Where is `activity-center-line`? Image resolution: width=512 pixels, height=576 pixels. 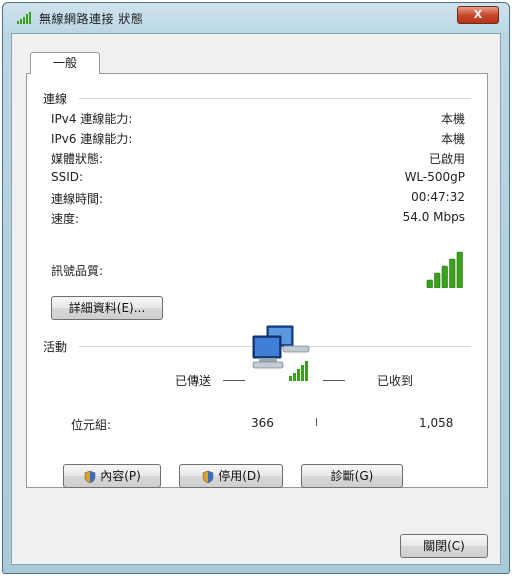 activity-center-line is located at coordinates (316, 422).